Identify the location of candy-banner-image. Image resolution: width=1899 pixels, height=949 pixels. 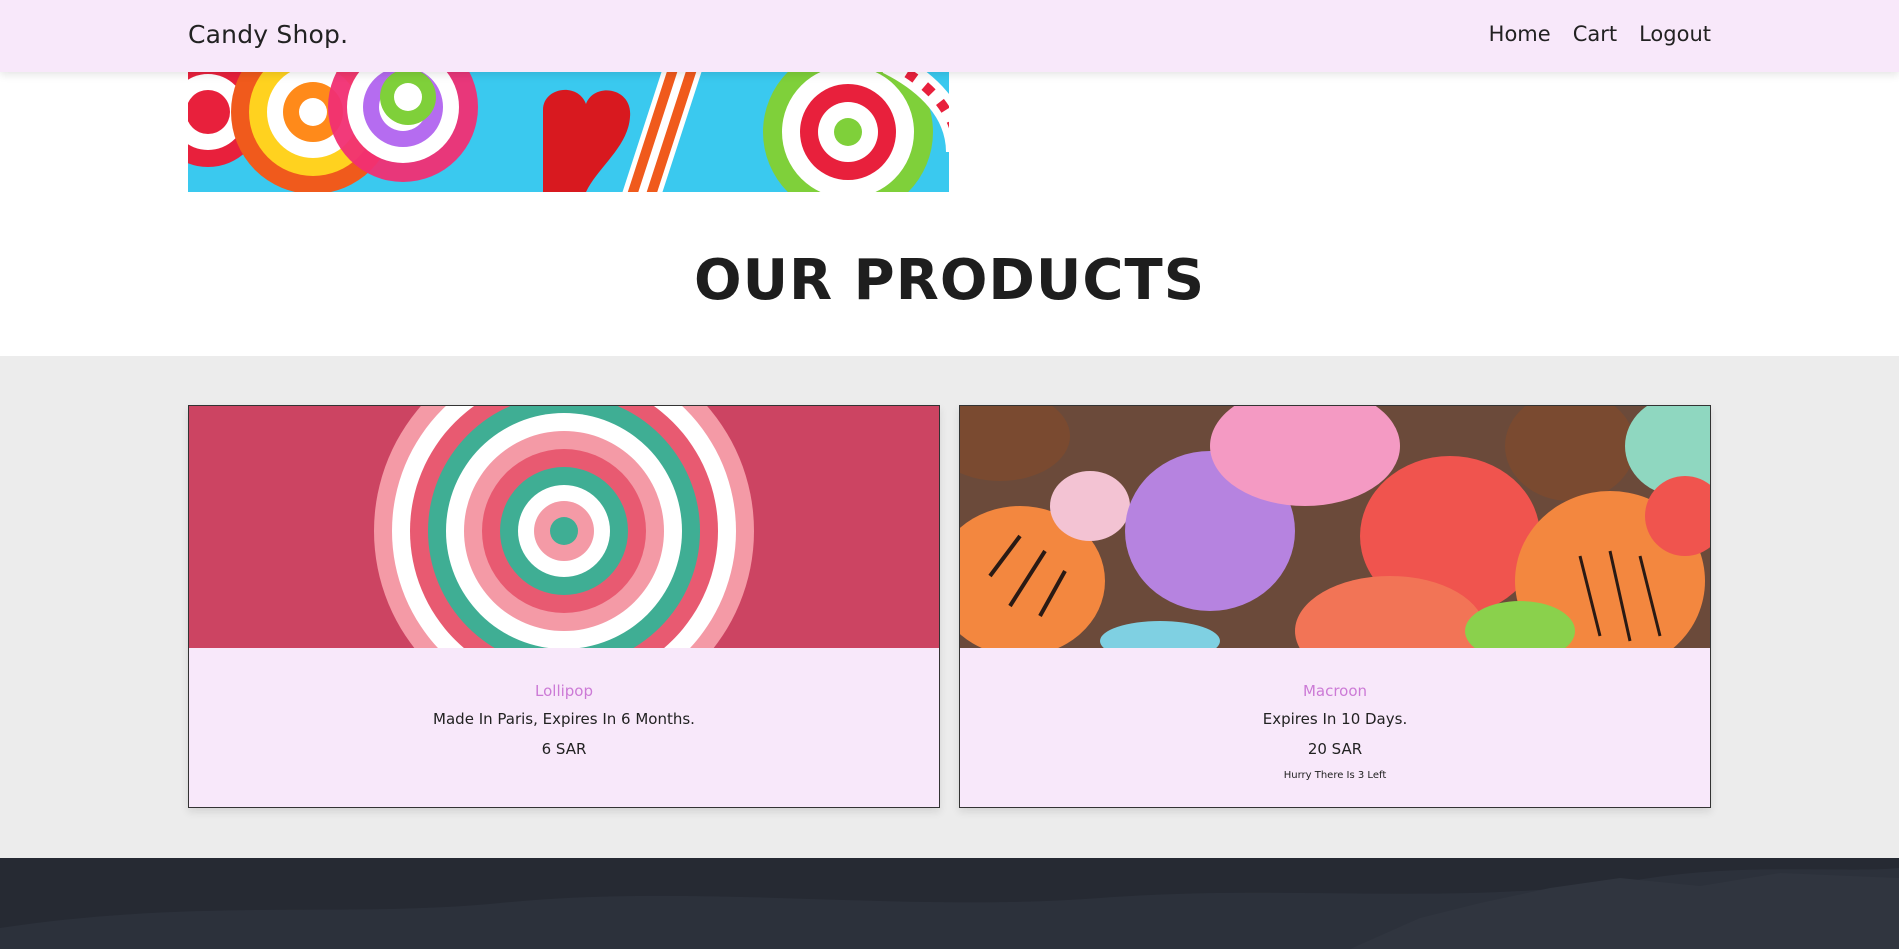
(568, 132).